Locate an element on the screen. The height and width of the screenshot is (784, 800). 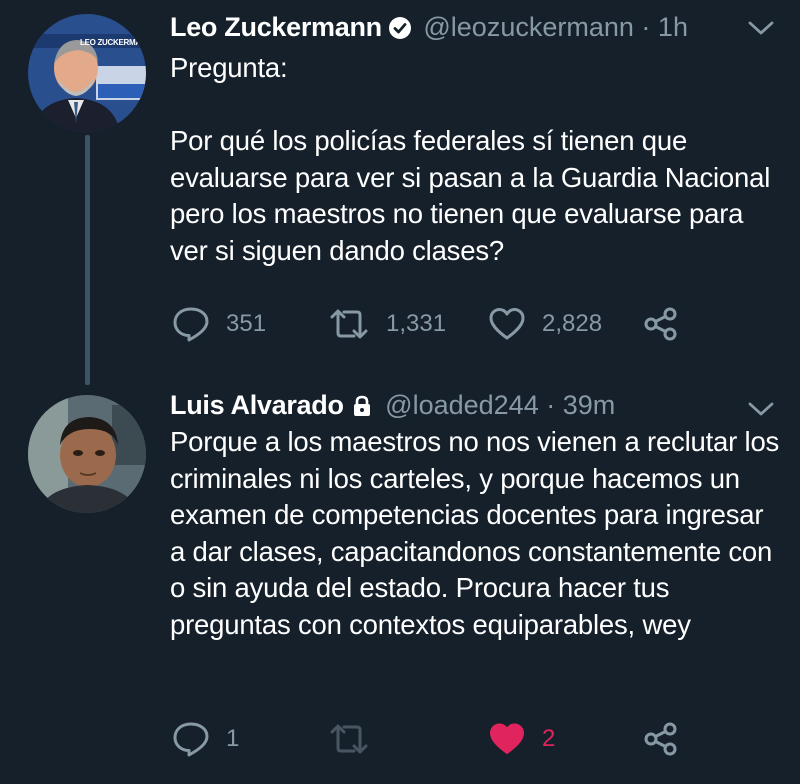
like-button: 2 is located at coordinates (521, 739).